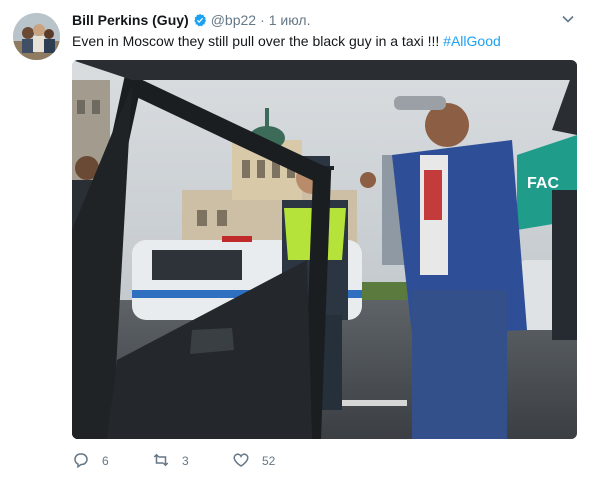 This screenshot has height=481, width=589. Describe the element at coordinates (269, 461) in the screenshot. I see `like-count: 52` at that location.